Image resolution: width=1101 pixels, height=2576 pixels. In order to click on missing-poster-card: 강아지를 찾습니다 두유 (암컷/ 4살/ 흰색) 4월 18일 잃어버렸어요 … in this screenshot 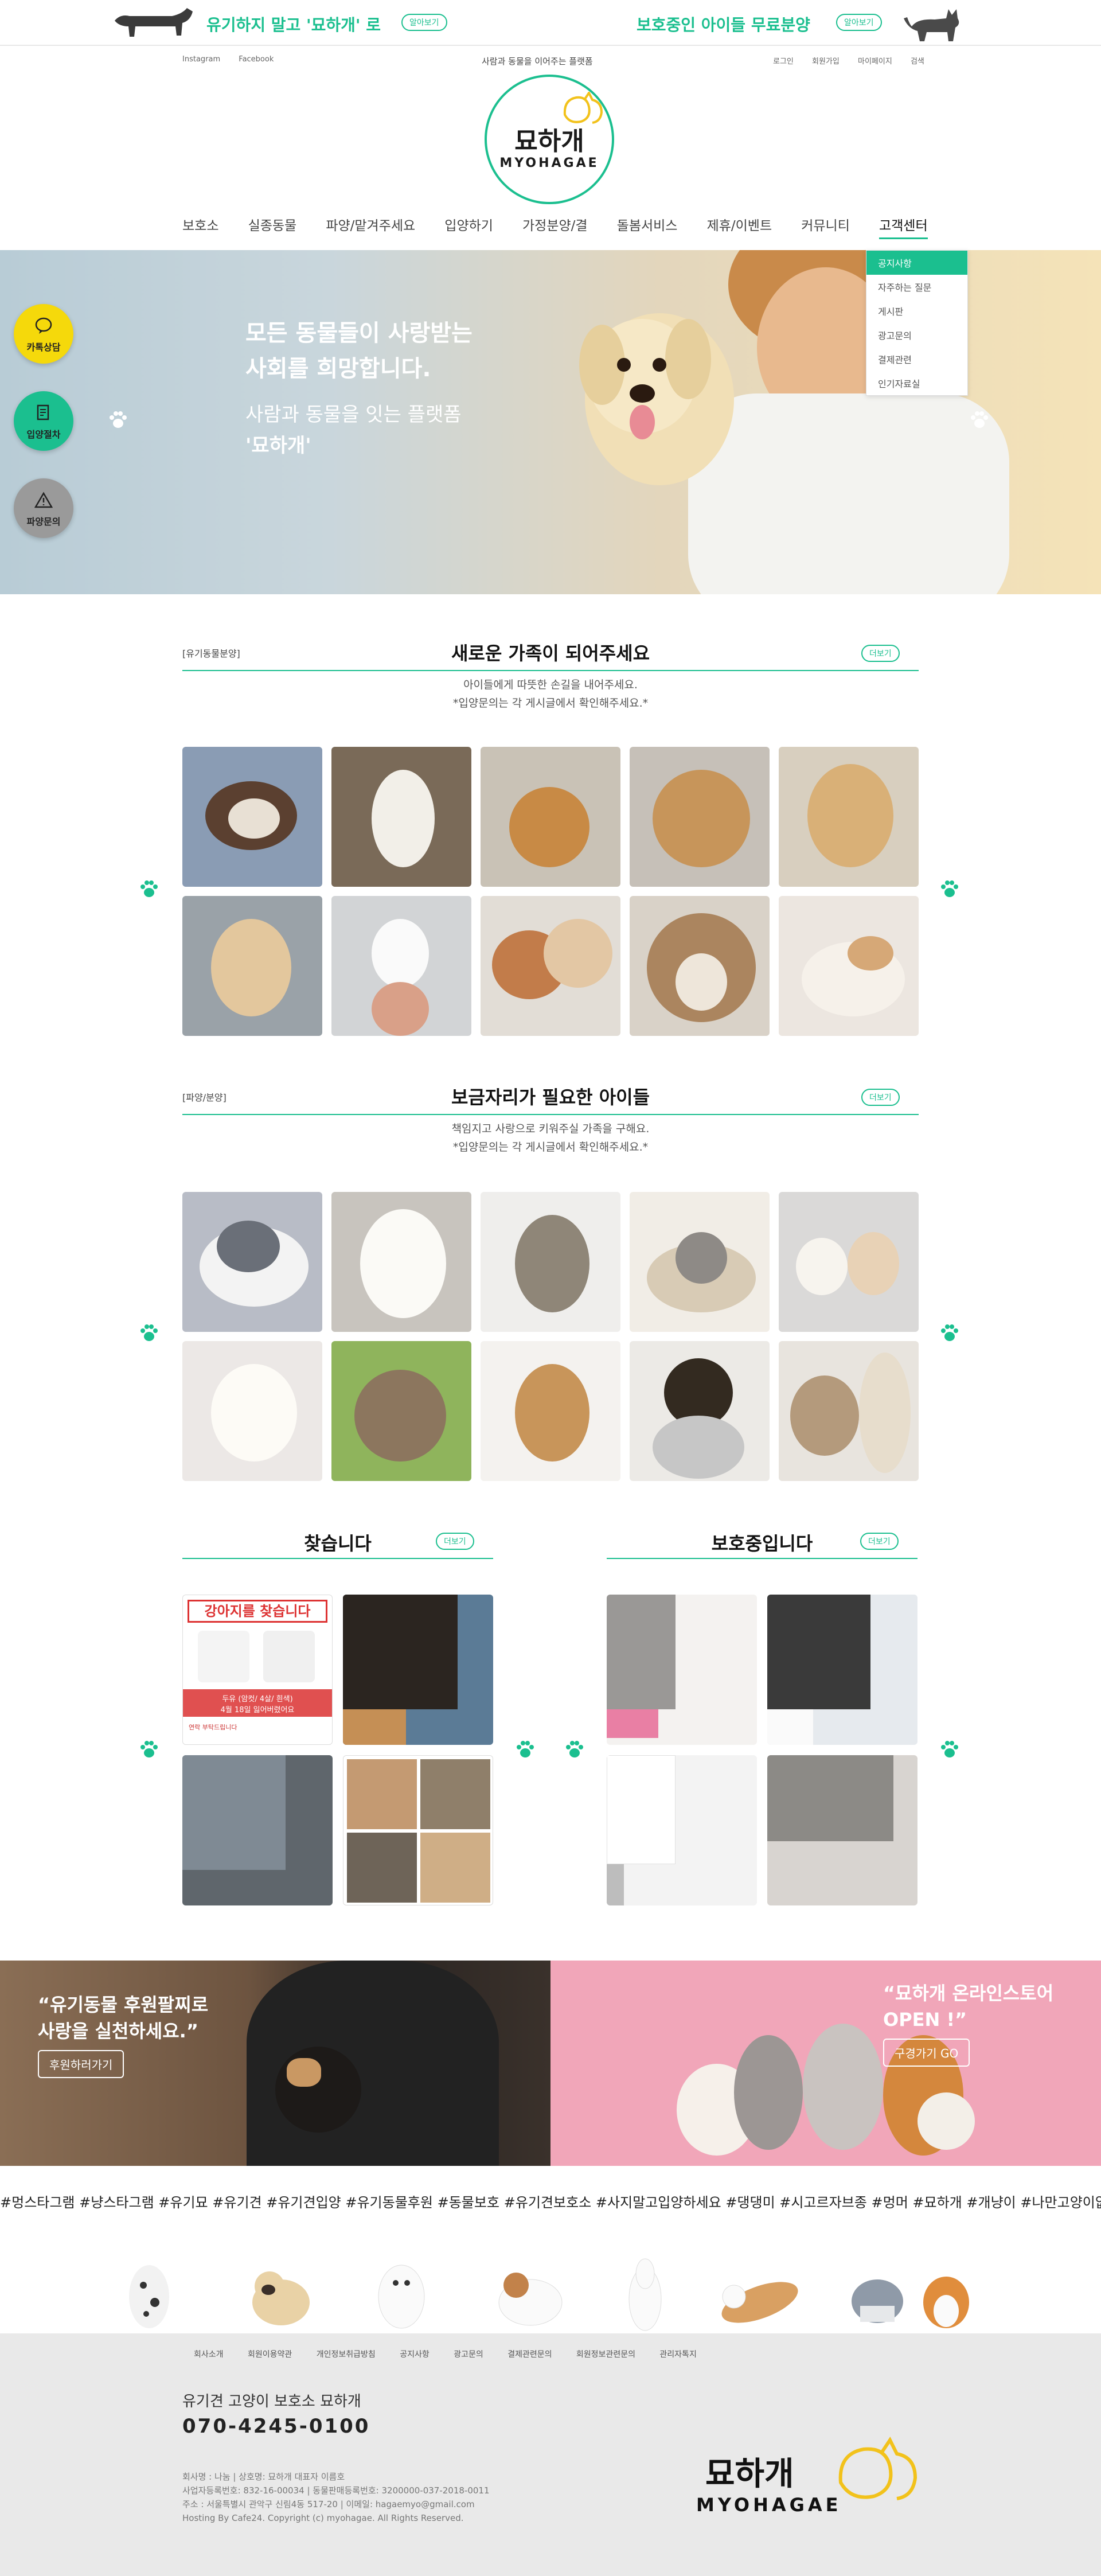, I will do `click(257, 1670)`.